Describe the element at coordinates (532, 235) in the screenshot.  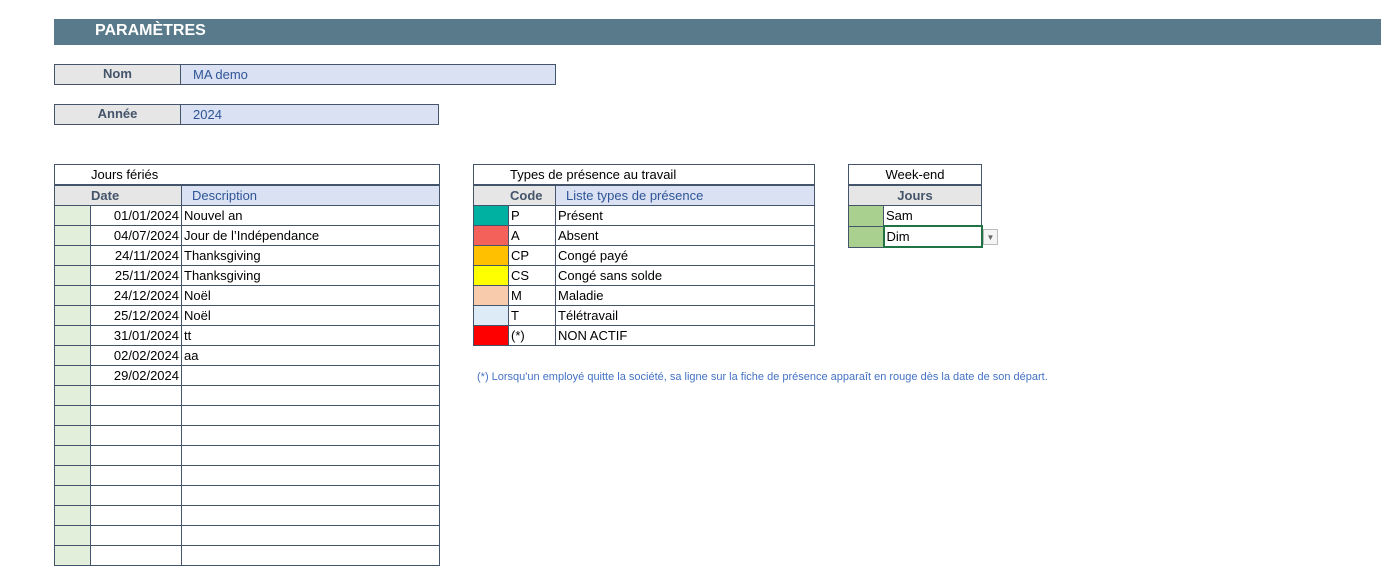
I see `presence-code: A` at that location.